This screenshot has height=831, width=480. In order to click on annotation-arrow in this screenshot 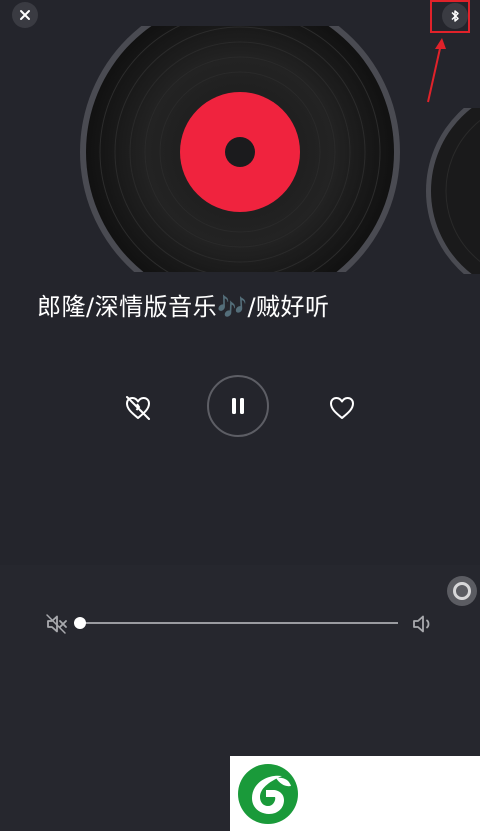, I will do `click(436, 70)`.